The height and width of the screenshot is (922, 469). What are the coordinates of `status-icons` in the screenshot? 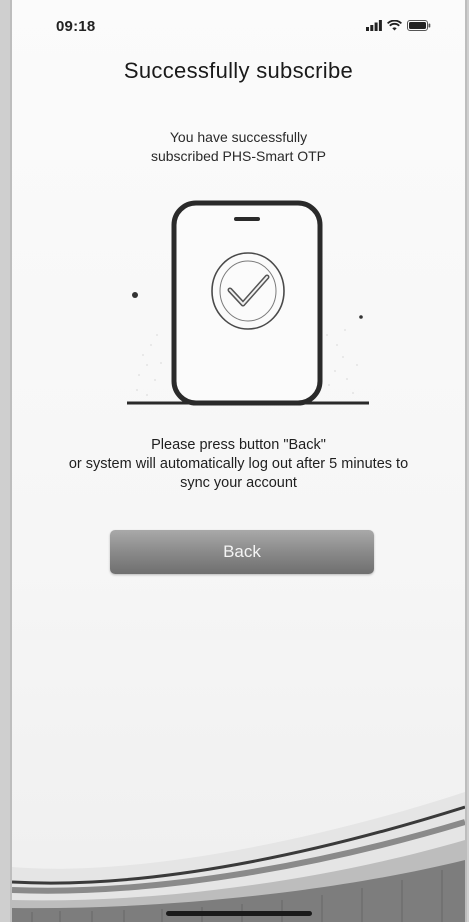 It's located at (398, 25).